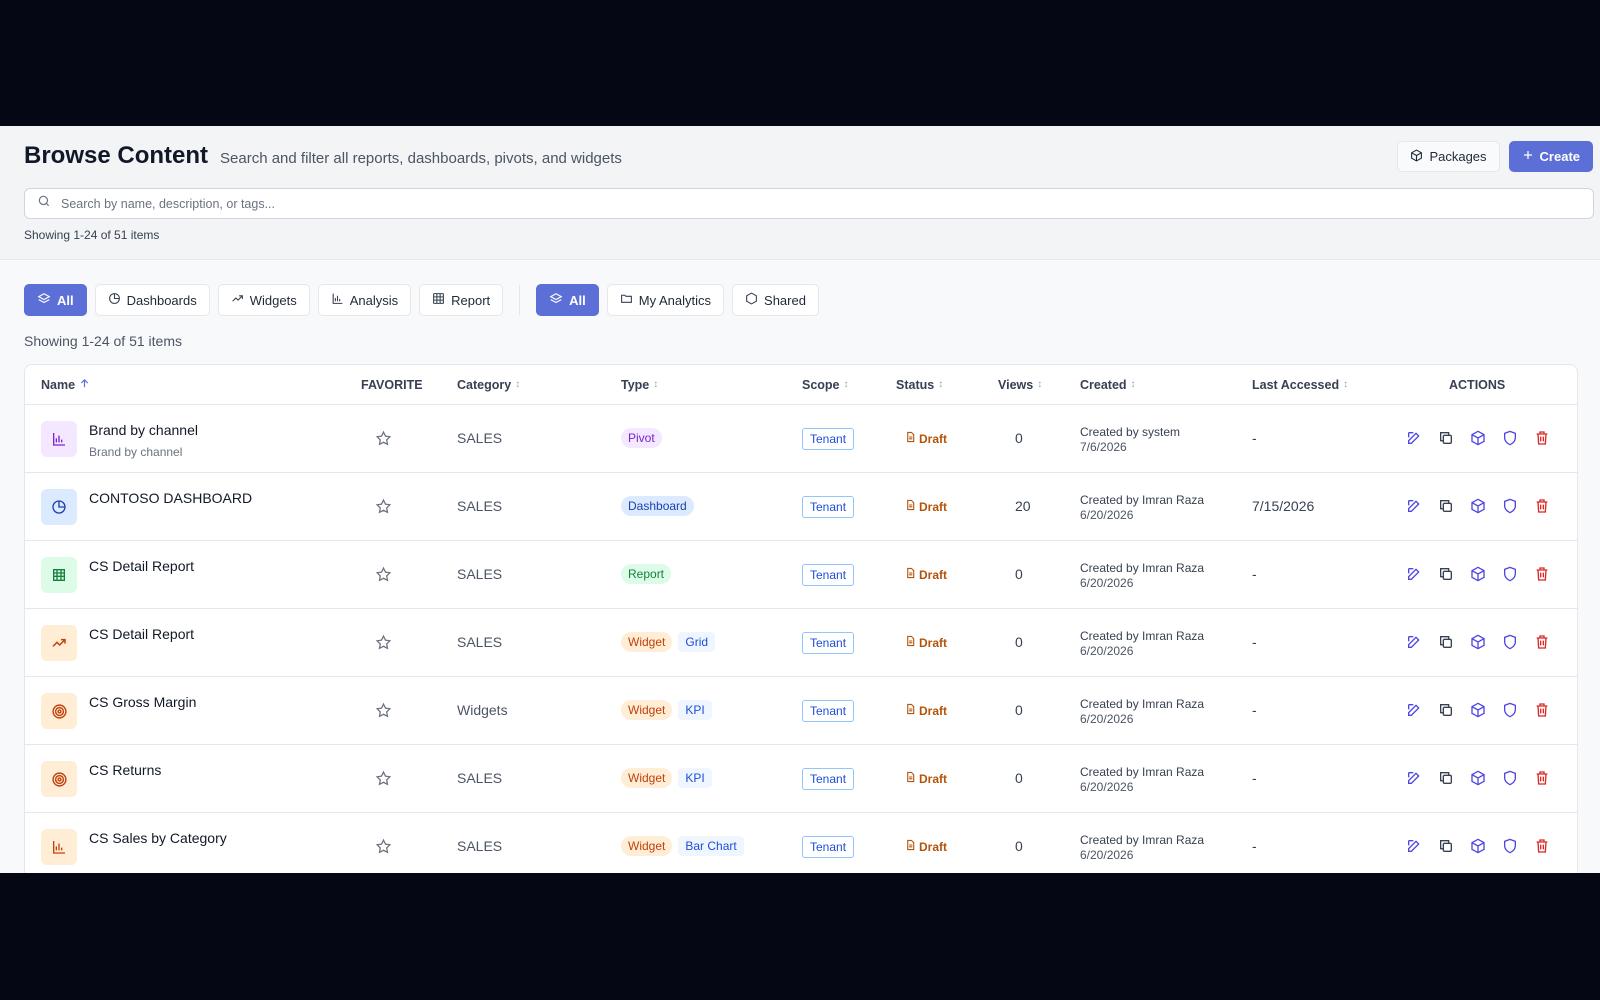  Describe the element at coordinates (170, 498) in the screenshot. I see `item-name: CONTOSO DASHBOARD` at that location.